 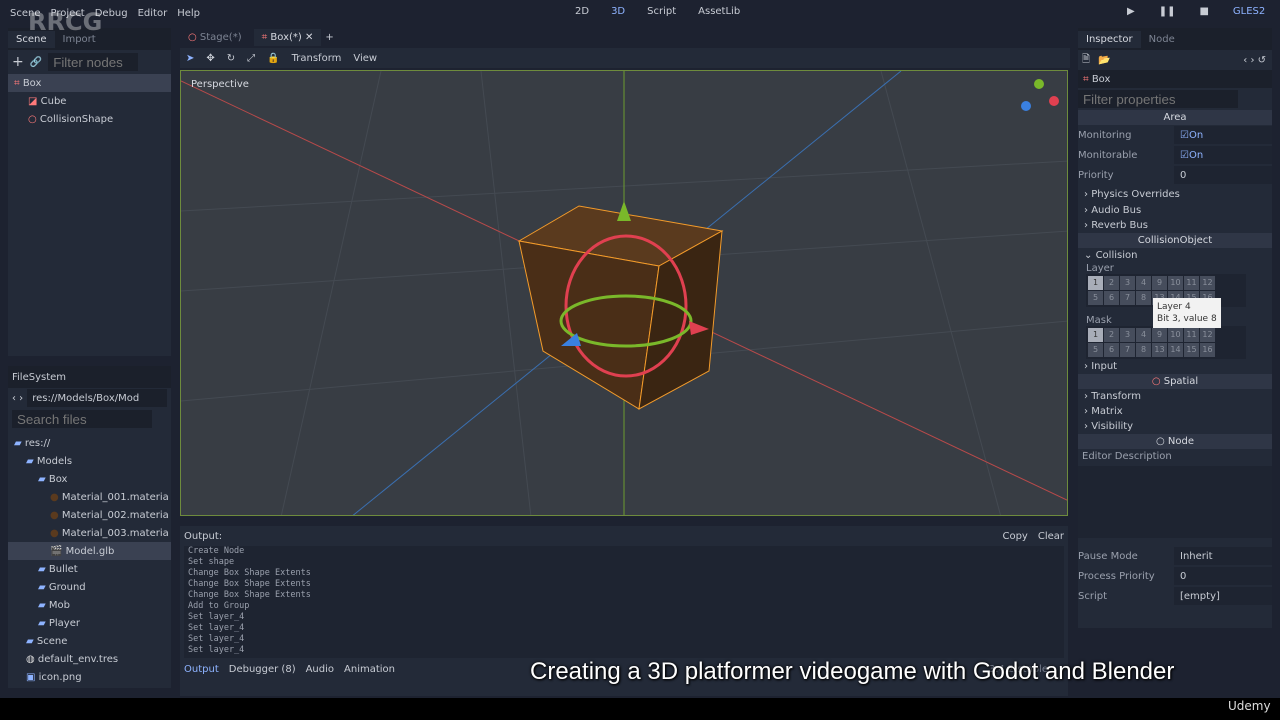 I want to click on view-menu: View, so click(x=365, y=58).